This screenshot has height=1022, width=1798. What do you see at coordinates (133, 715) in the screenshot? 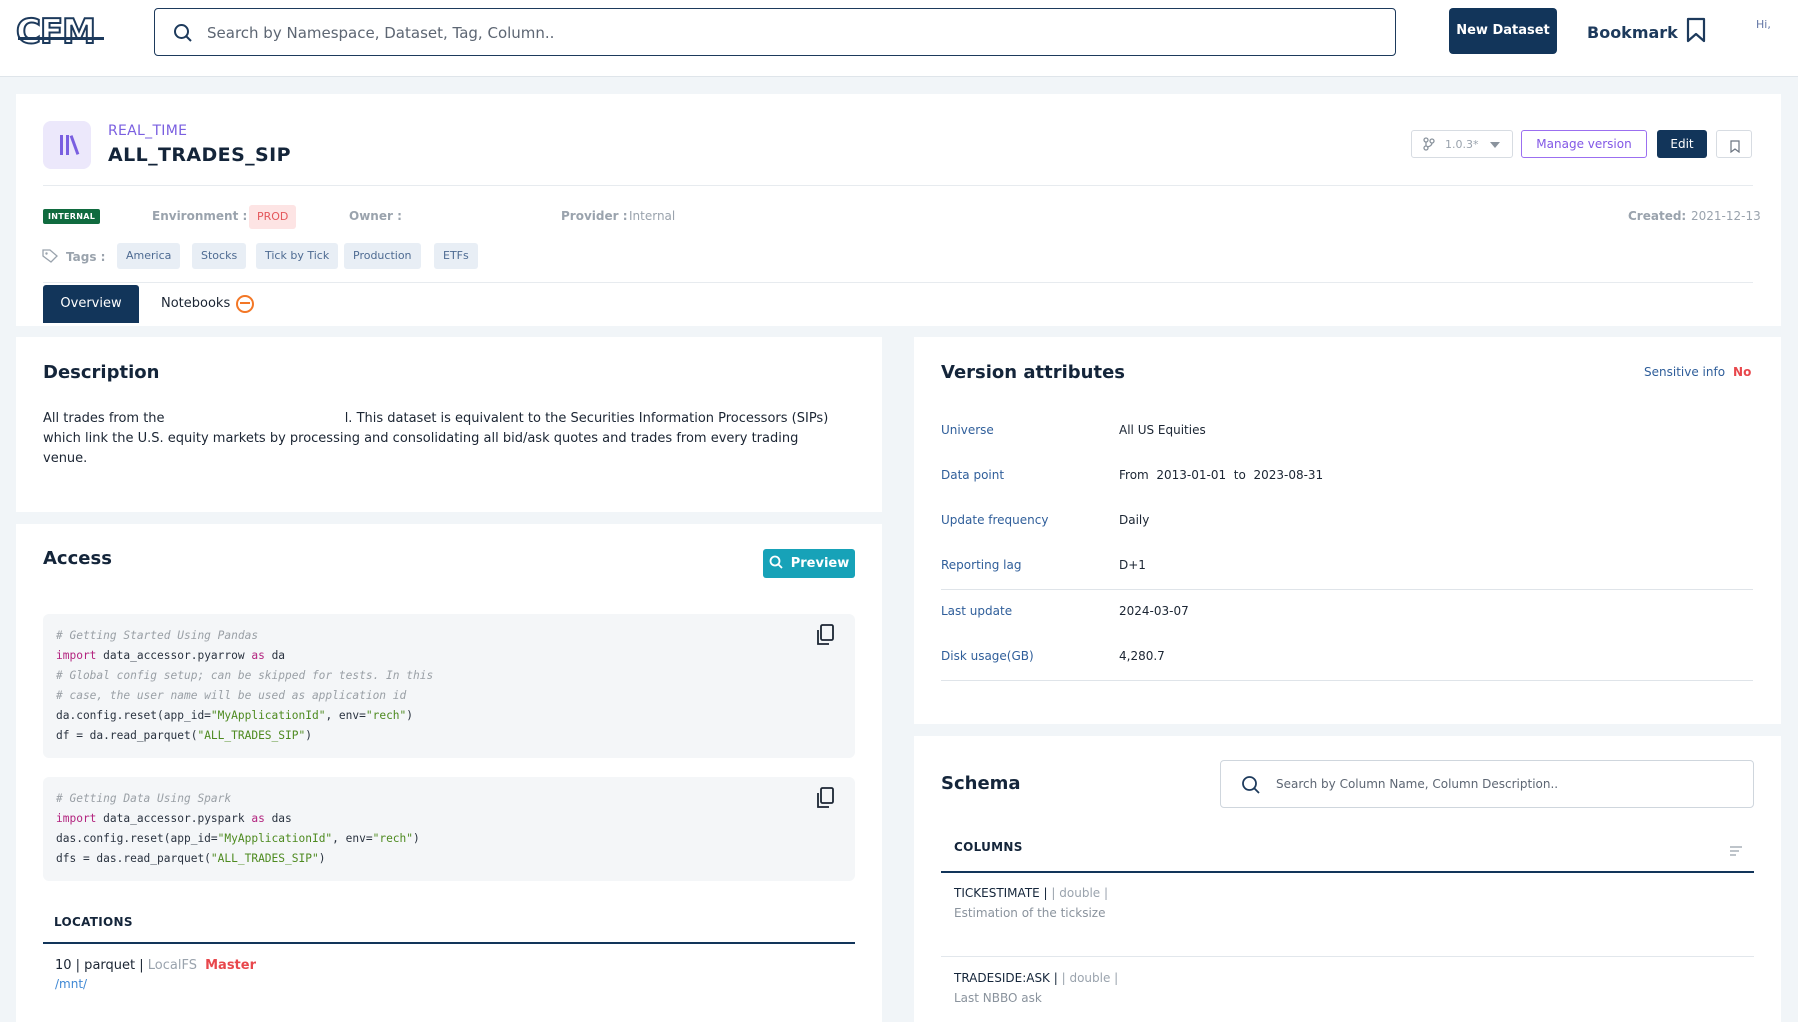
I see `code-text: da.config.reset(app_id=` at bounding box center [133, 715].